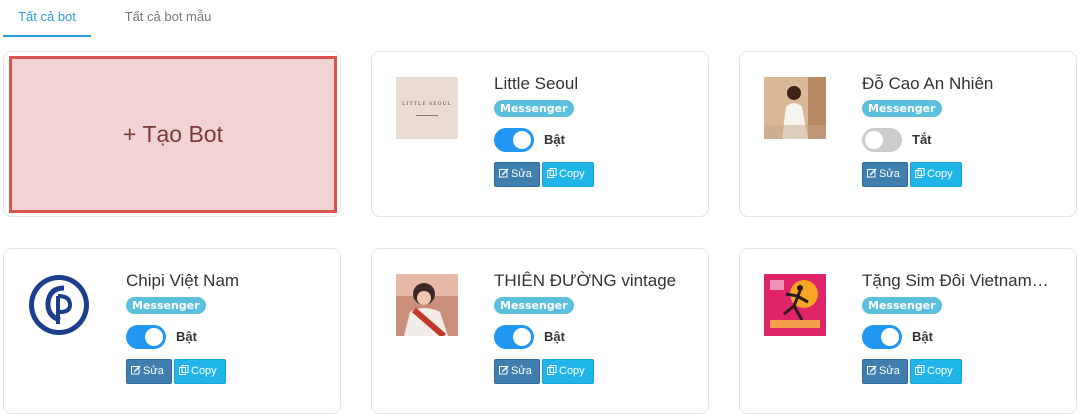  Describe the element at coordinates (427, 115) in the screenshot. I see `logo-divider` at that location.